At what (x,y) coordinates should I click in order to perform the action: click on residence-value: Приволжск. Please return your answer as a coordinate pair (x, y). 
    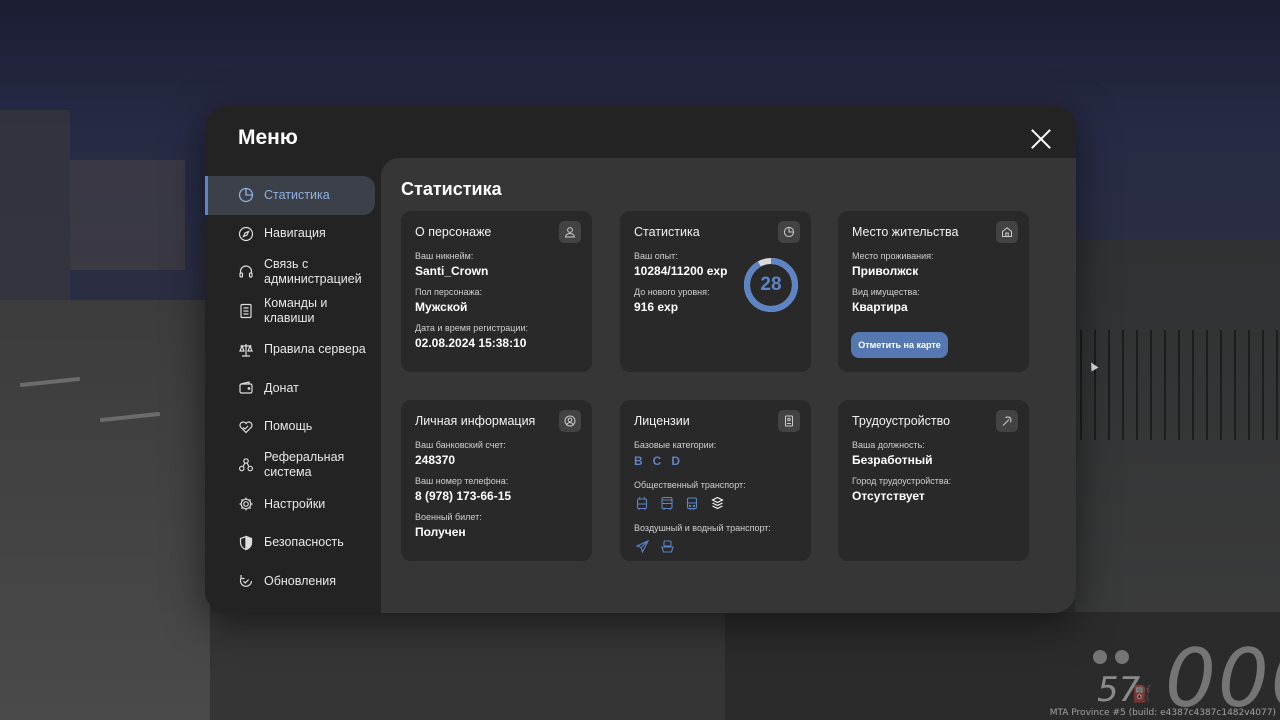
    Looking at the image, I should click on (885, 271).